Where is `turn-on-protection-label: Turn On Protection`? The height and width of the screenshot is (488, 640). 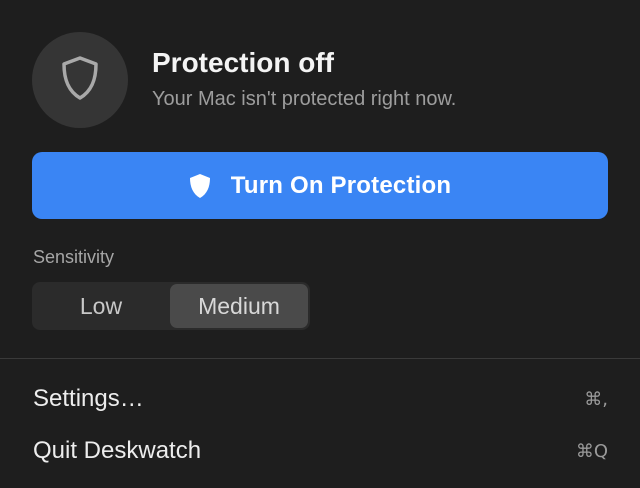
turn-on-protection-label: Turn On Protection is located at coordinates (341, 185).